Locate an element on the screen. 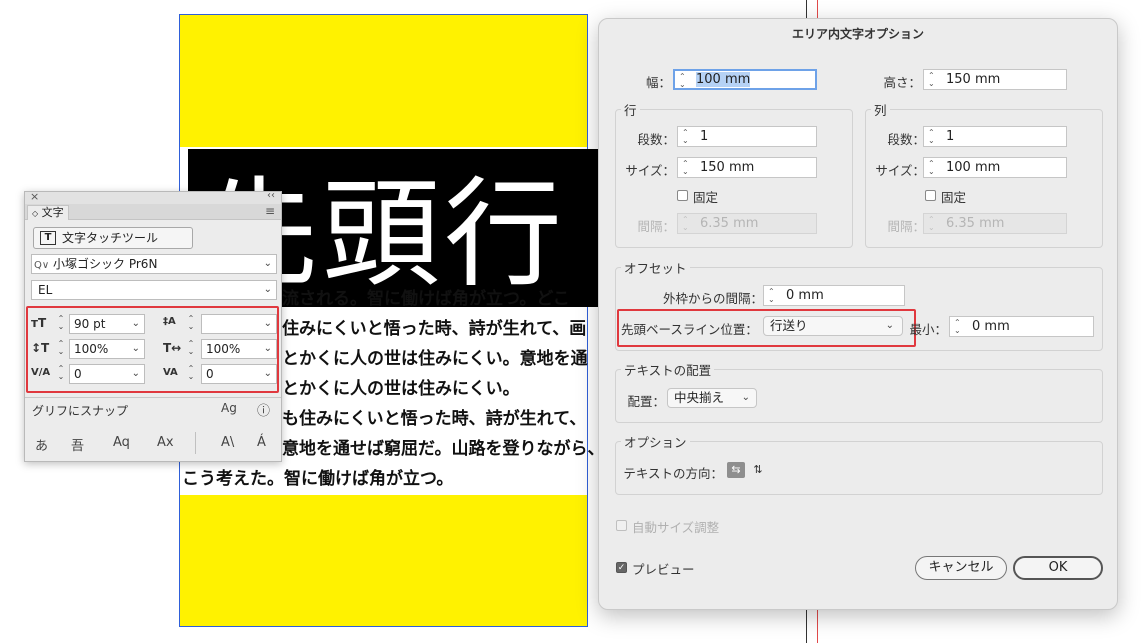  columns-count-label: 段数： is located at coordinates (906, 139).